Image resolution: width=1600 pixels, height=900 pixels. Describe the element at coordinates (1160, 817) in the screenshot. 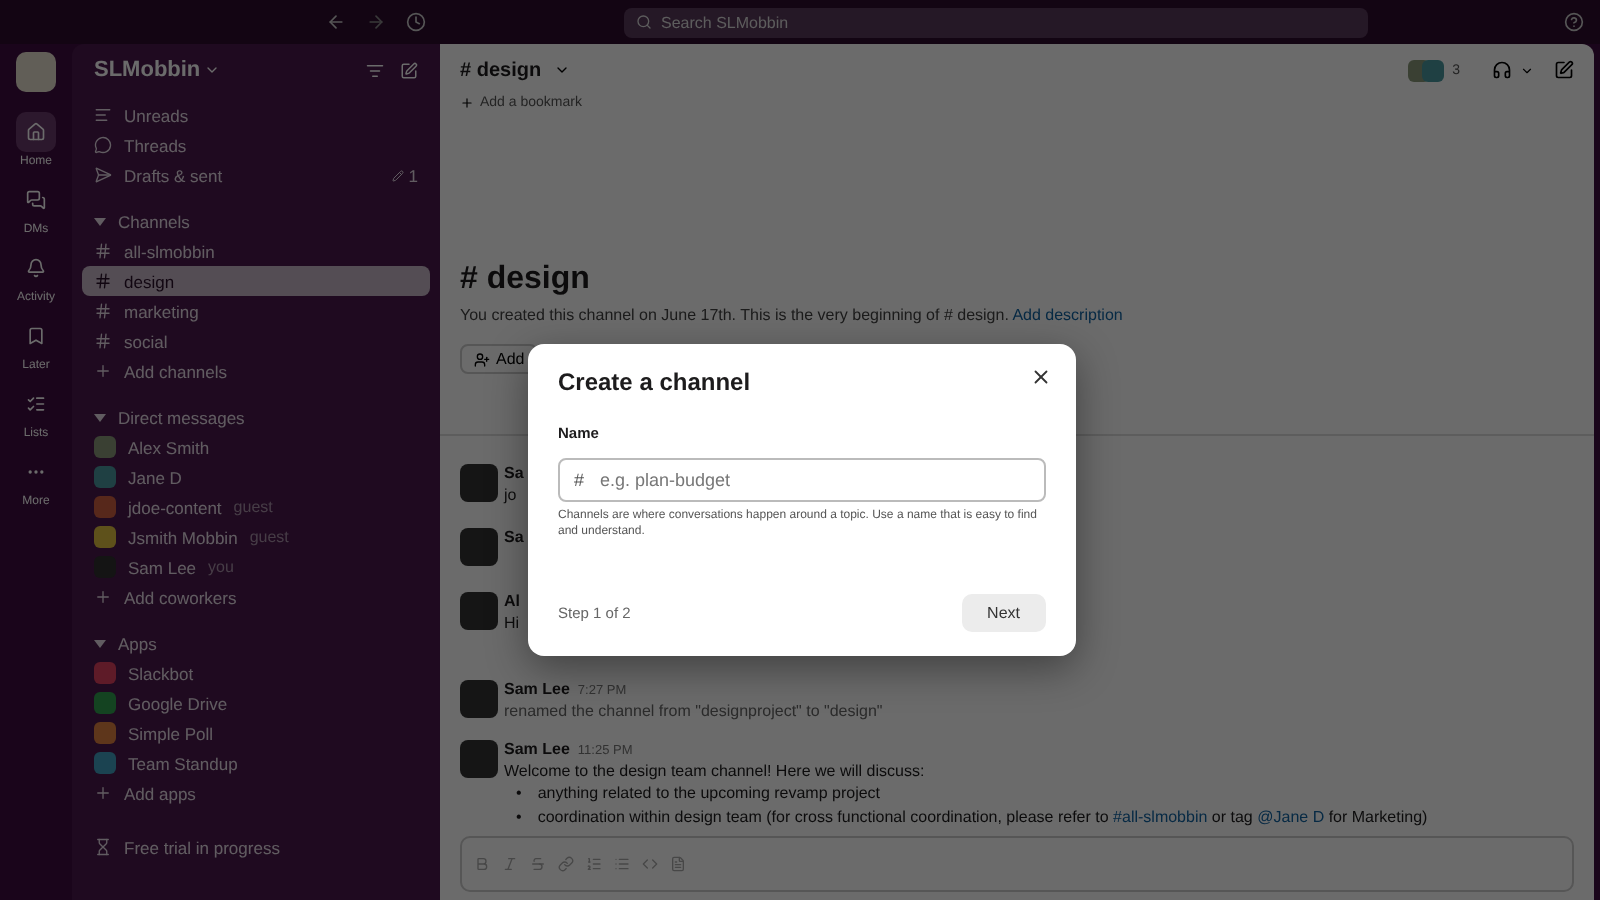

I see `channel-link: #all-slmobbin` at that location.